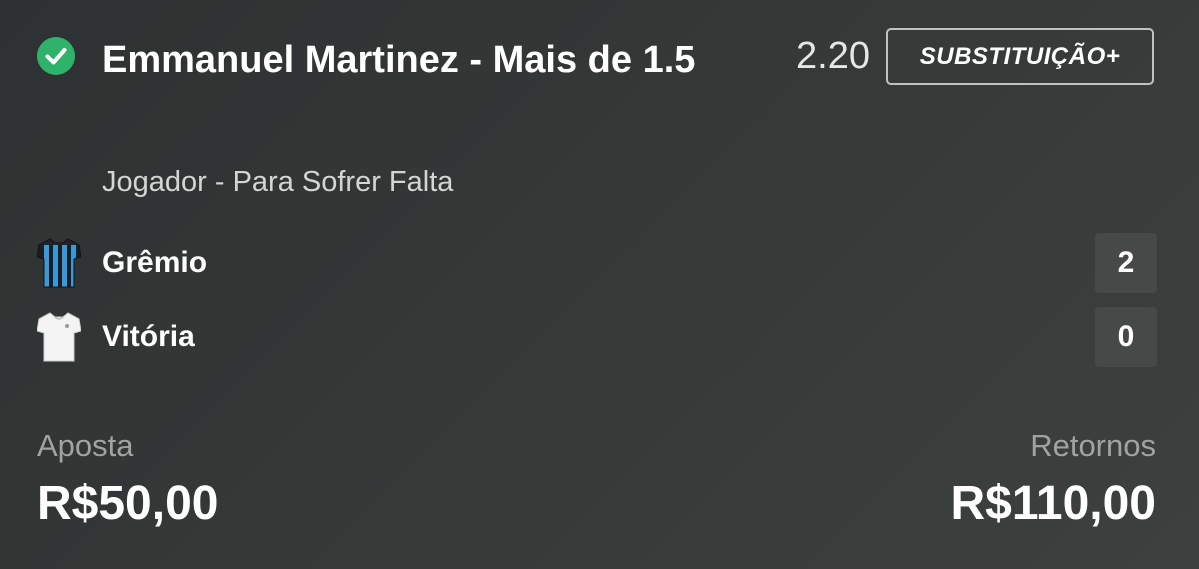 The image size is (1199, 569). What do you see at coordinates (833, 56) in the screenshot?
I see `odds-value: 2.20` at bounding box center [833, 56].